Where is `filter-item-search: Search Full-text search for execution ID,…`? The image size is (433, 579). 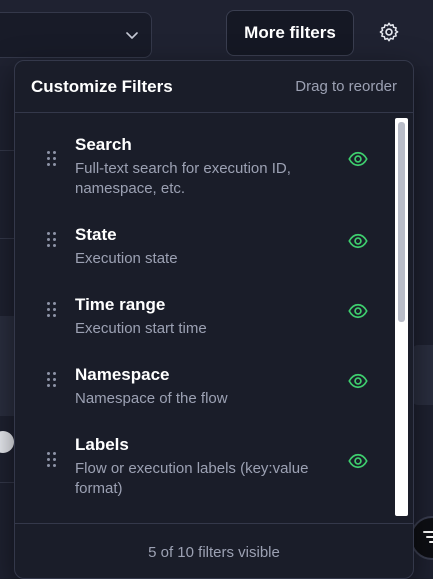 filter-item-search: Search Full-text search for execution ID,… is located at coordinates (205, 170).